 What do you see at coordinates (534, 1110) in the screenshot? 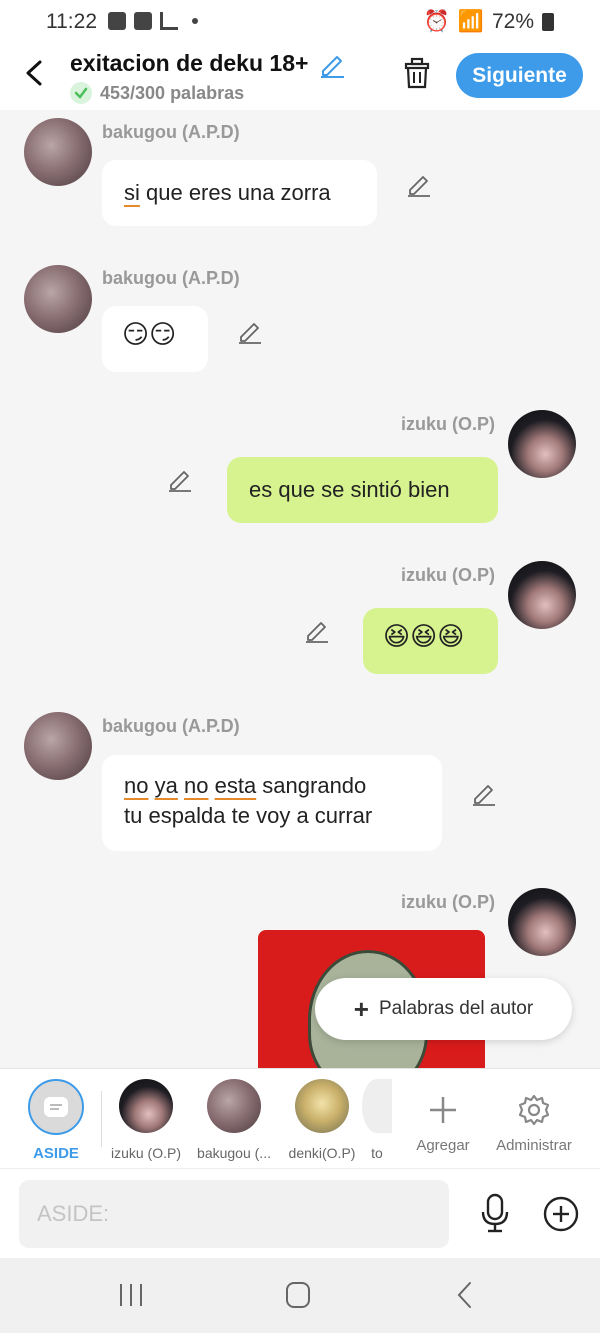
I see `gear-icon` at bounding box center [534, 1110].